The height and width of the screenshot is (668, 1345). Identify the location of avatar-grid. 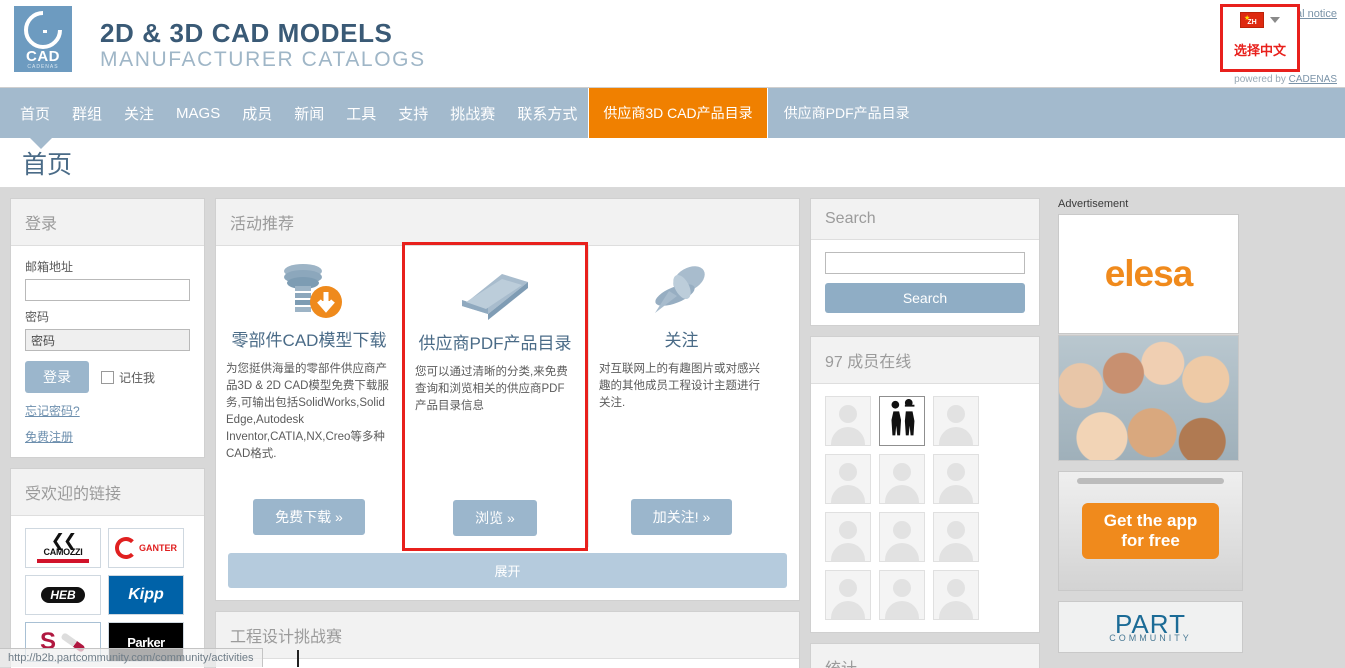
(925, 508).